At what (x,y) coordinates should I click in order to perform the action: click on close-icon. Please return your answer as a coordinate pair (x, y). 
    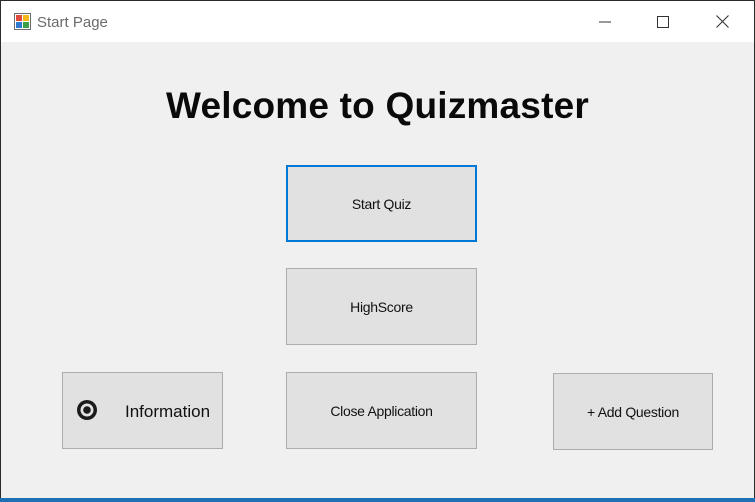
    Looking at the image, I should click on (722, 21).